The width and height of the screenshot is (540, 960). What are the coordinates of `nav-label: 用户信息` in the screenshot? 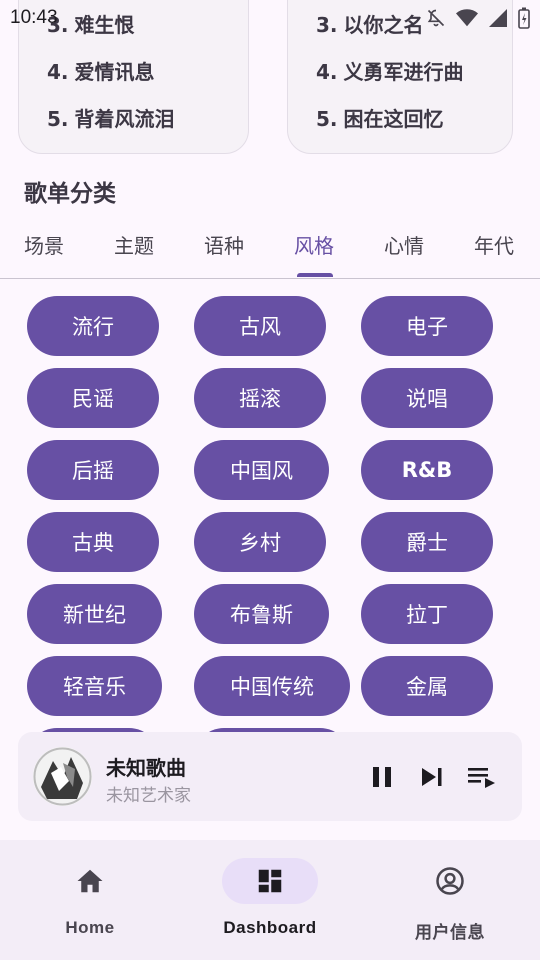 It's located at (450, 932).